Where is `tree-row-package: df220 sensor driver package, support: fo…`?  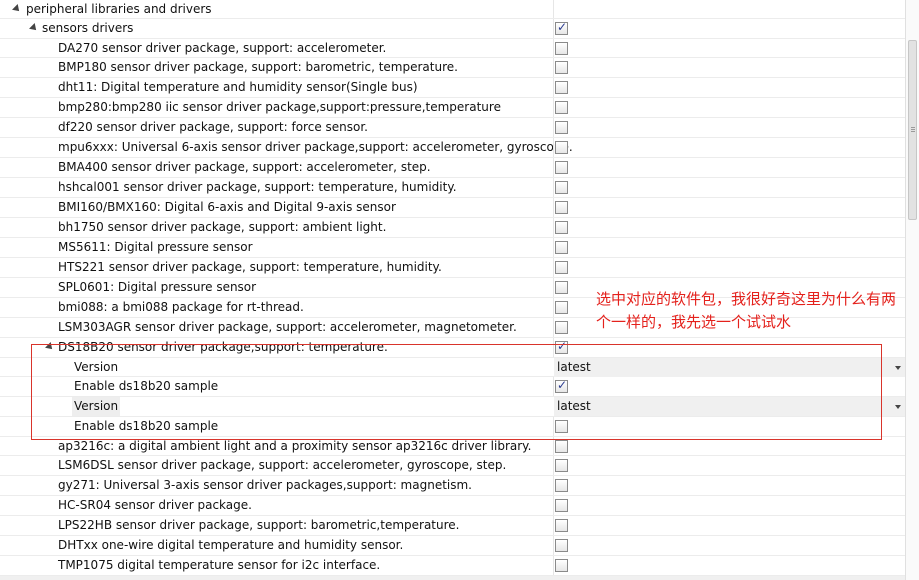
tree-row-package: df220 sensor driver package, support: fo… is located at coordinates (452, 128).